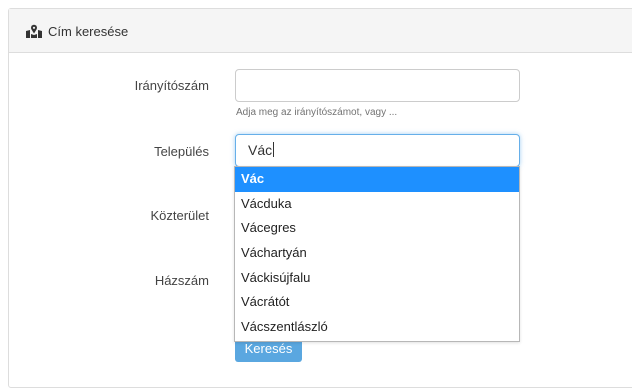  What do you see at coordinates (377, 302) in the screenshot?
I see `autocomplete-item: Vácrátót` at bounding box center [377, 302].